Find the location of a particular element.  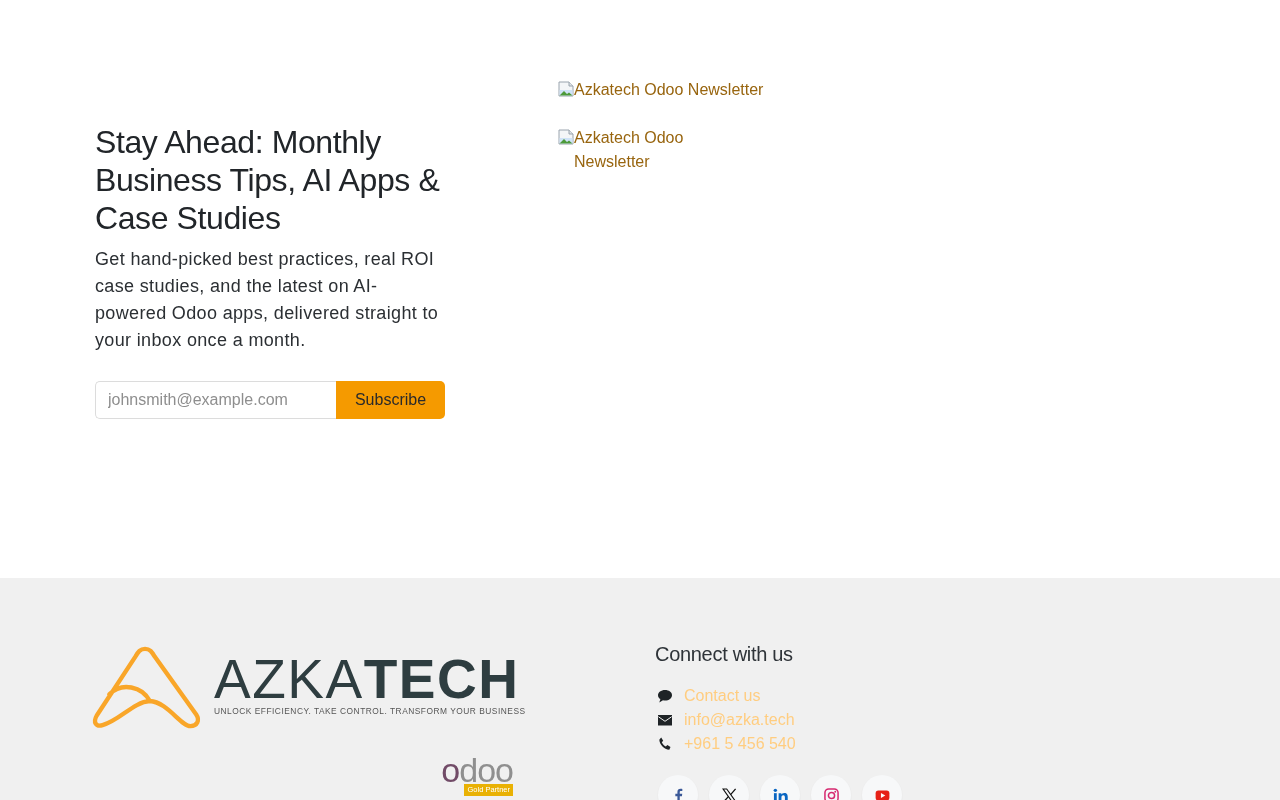

connect-heading: Connect with us is located at coordinates (724, 654).